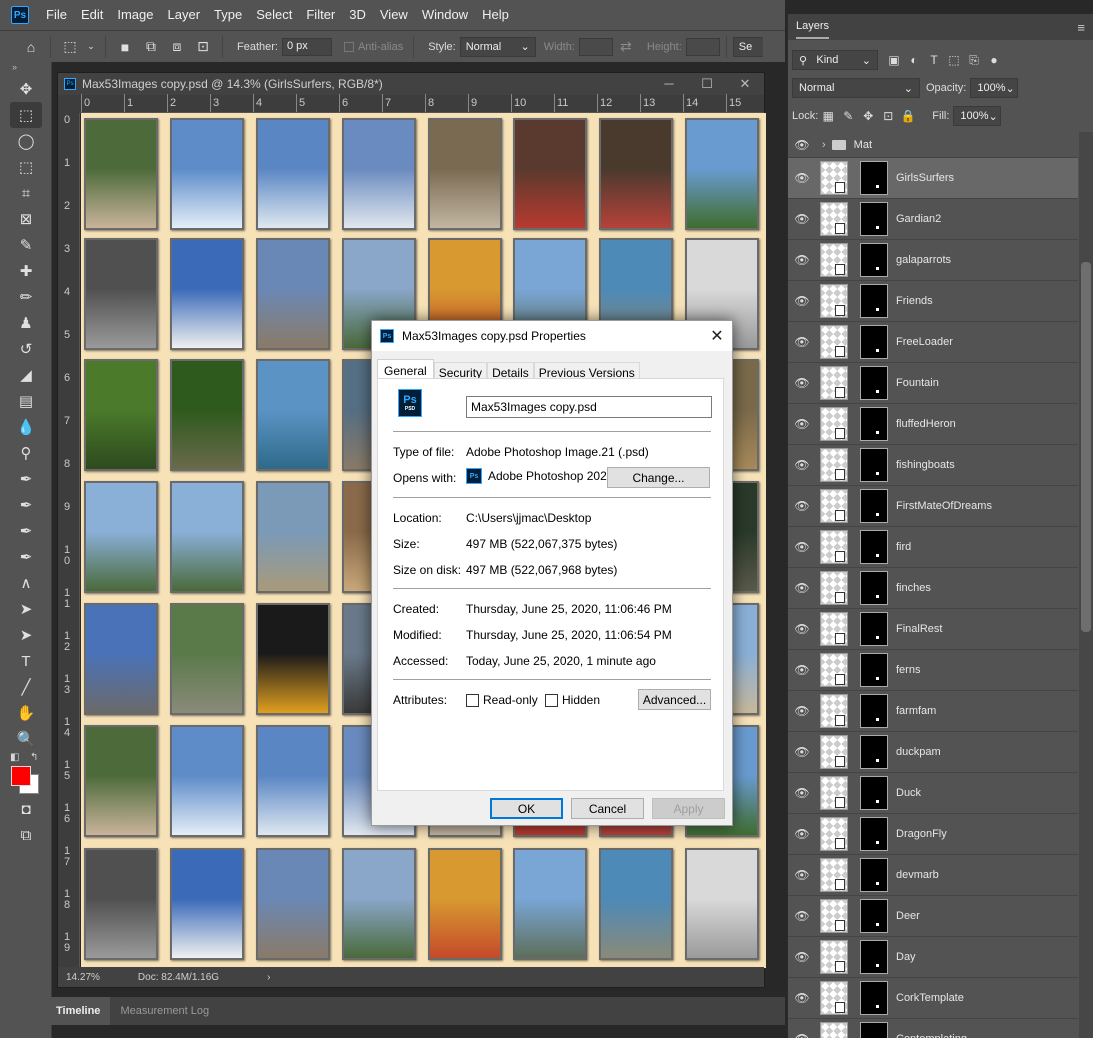 The height and width of the screenshot is (1038, 1093). What do you see at coordinates (26, 505) in the screenshot?
I see `freeform-pen-tool-icon: ✒` at bounding box center [26, 505].